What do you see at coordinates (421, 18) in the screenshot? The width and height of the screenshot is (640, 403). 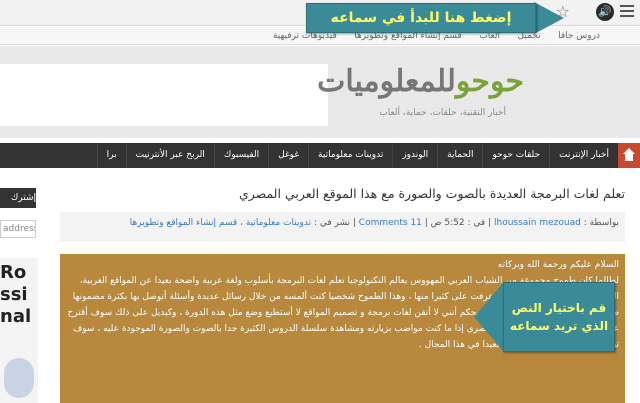 I see `instruction-callout-top: إضغط هنا للبدأ في سماعه` at bounding box center [421, 18].